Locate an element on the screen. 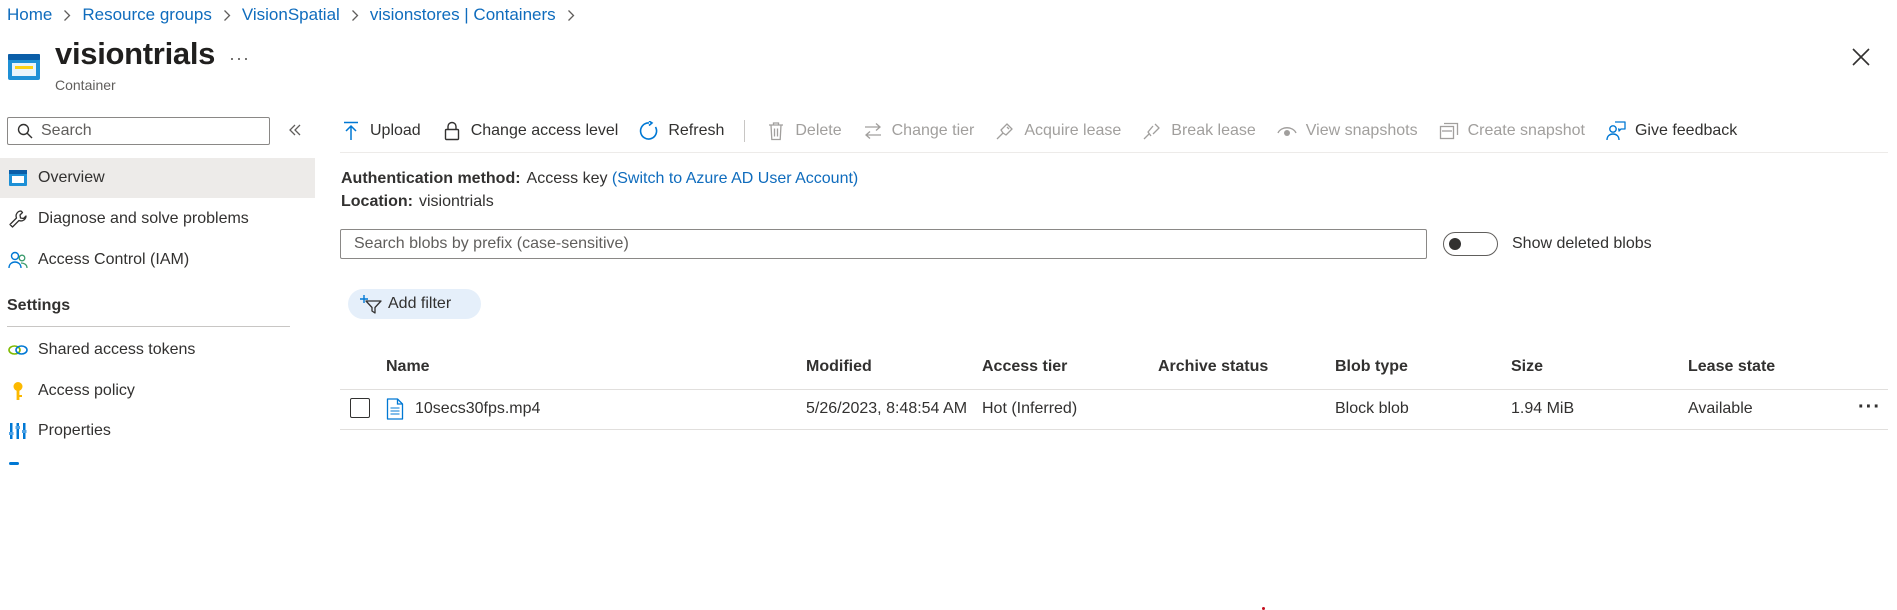  trash-icon is located at coordinates (776, 131).